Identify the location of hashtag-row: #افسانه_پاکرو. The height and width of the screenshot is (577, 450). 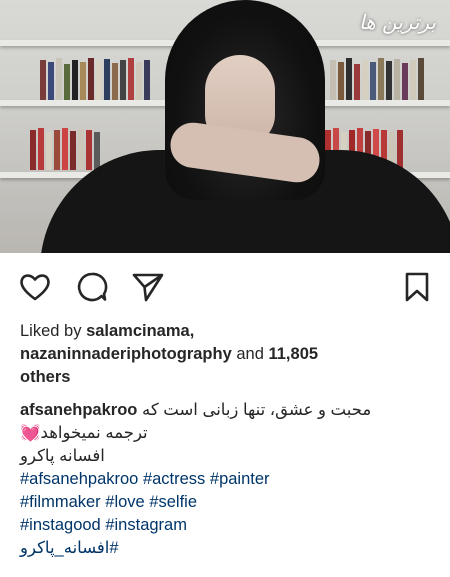
(227, 548).